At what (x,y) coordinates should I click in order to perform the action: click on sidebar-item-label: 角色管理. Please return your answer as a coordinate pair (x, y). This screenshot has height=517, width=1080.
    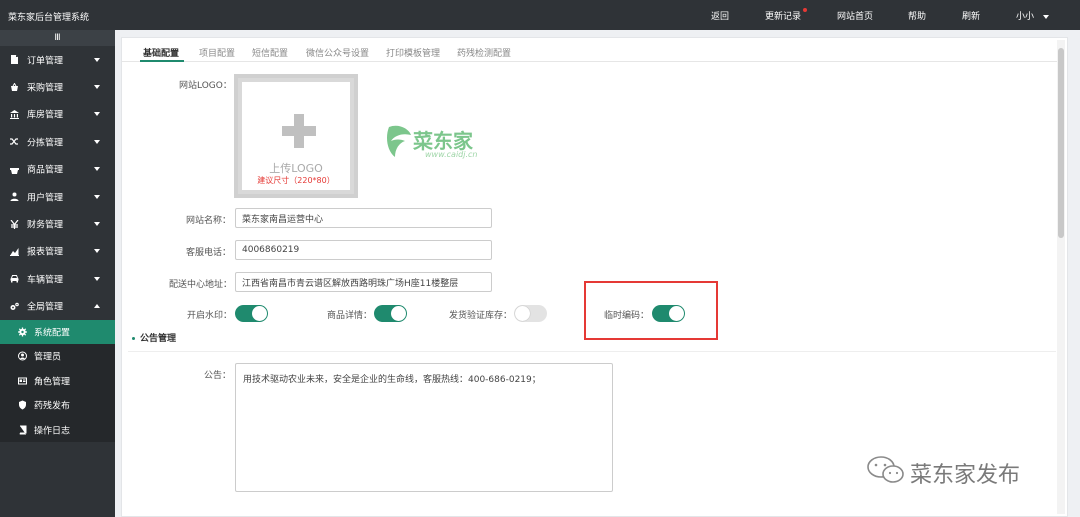
    Looking at the image, I should click on (52, 382).